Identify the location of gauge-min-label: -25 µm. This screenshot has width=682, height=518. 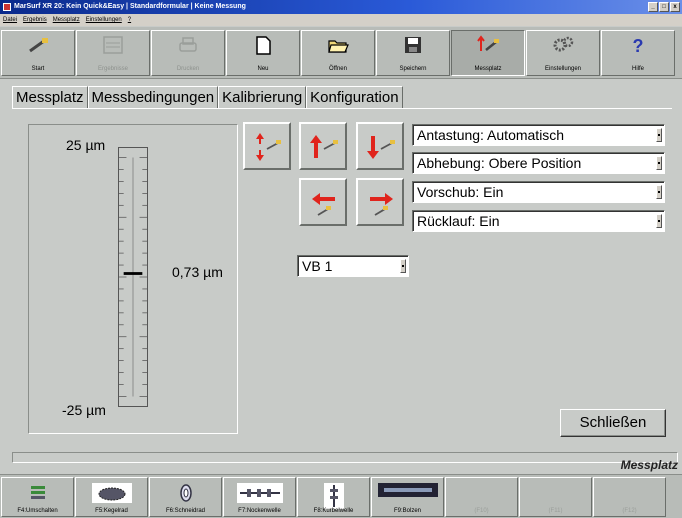
(84, 410).